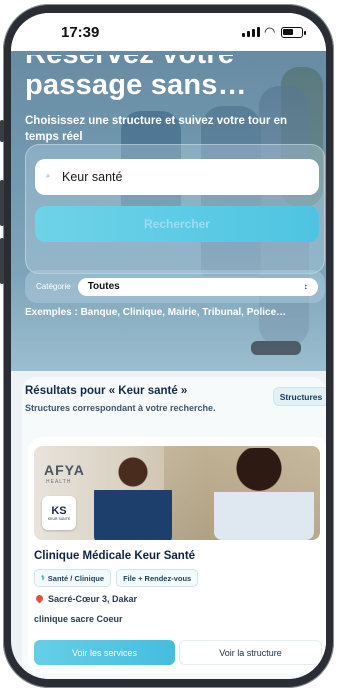 The height and width of the screenshot is (691, 337). I want to click on structure-description: clinique sacre Coeur, so click(78, 619).